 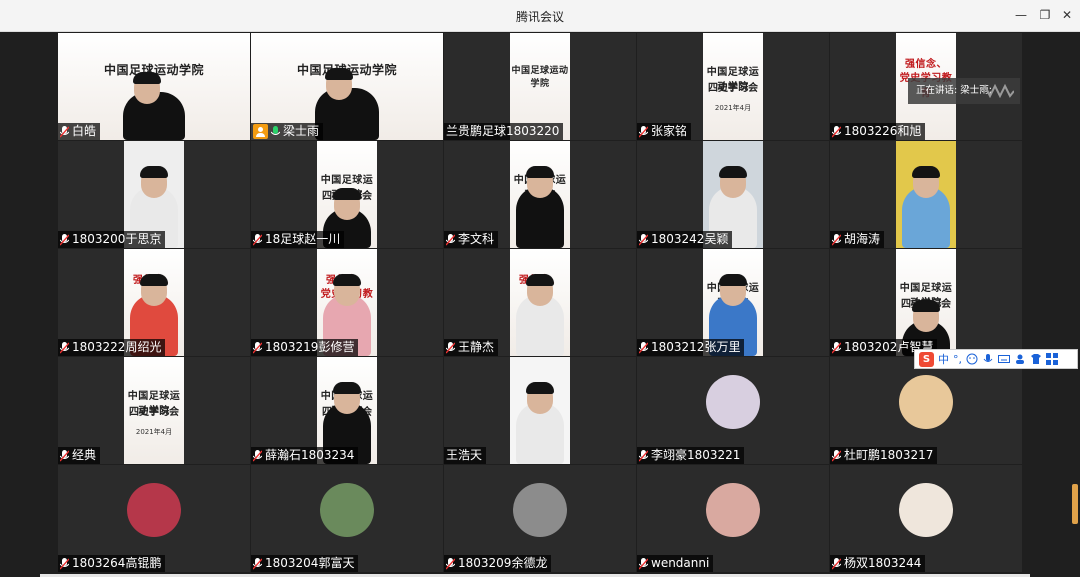 What do you see at coordinates (997, 91) in the screenshot?
I see `audio-wave-icon` at bounding box center [997, 91].